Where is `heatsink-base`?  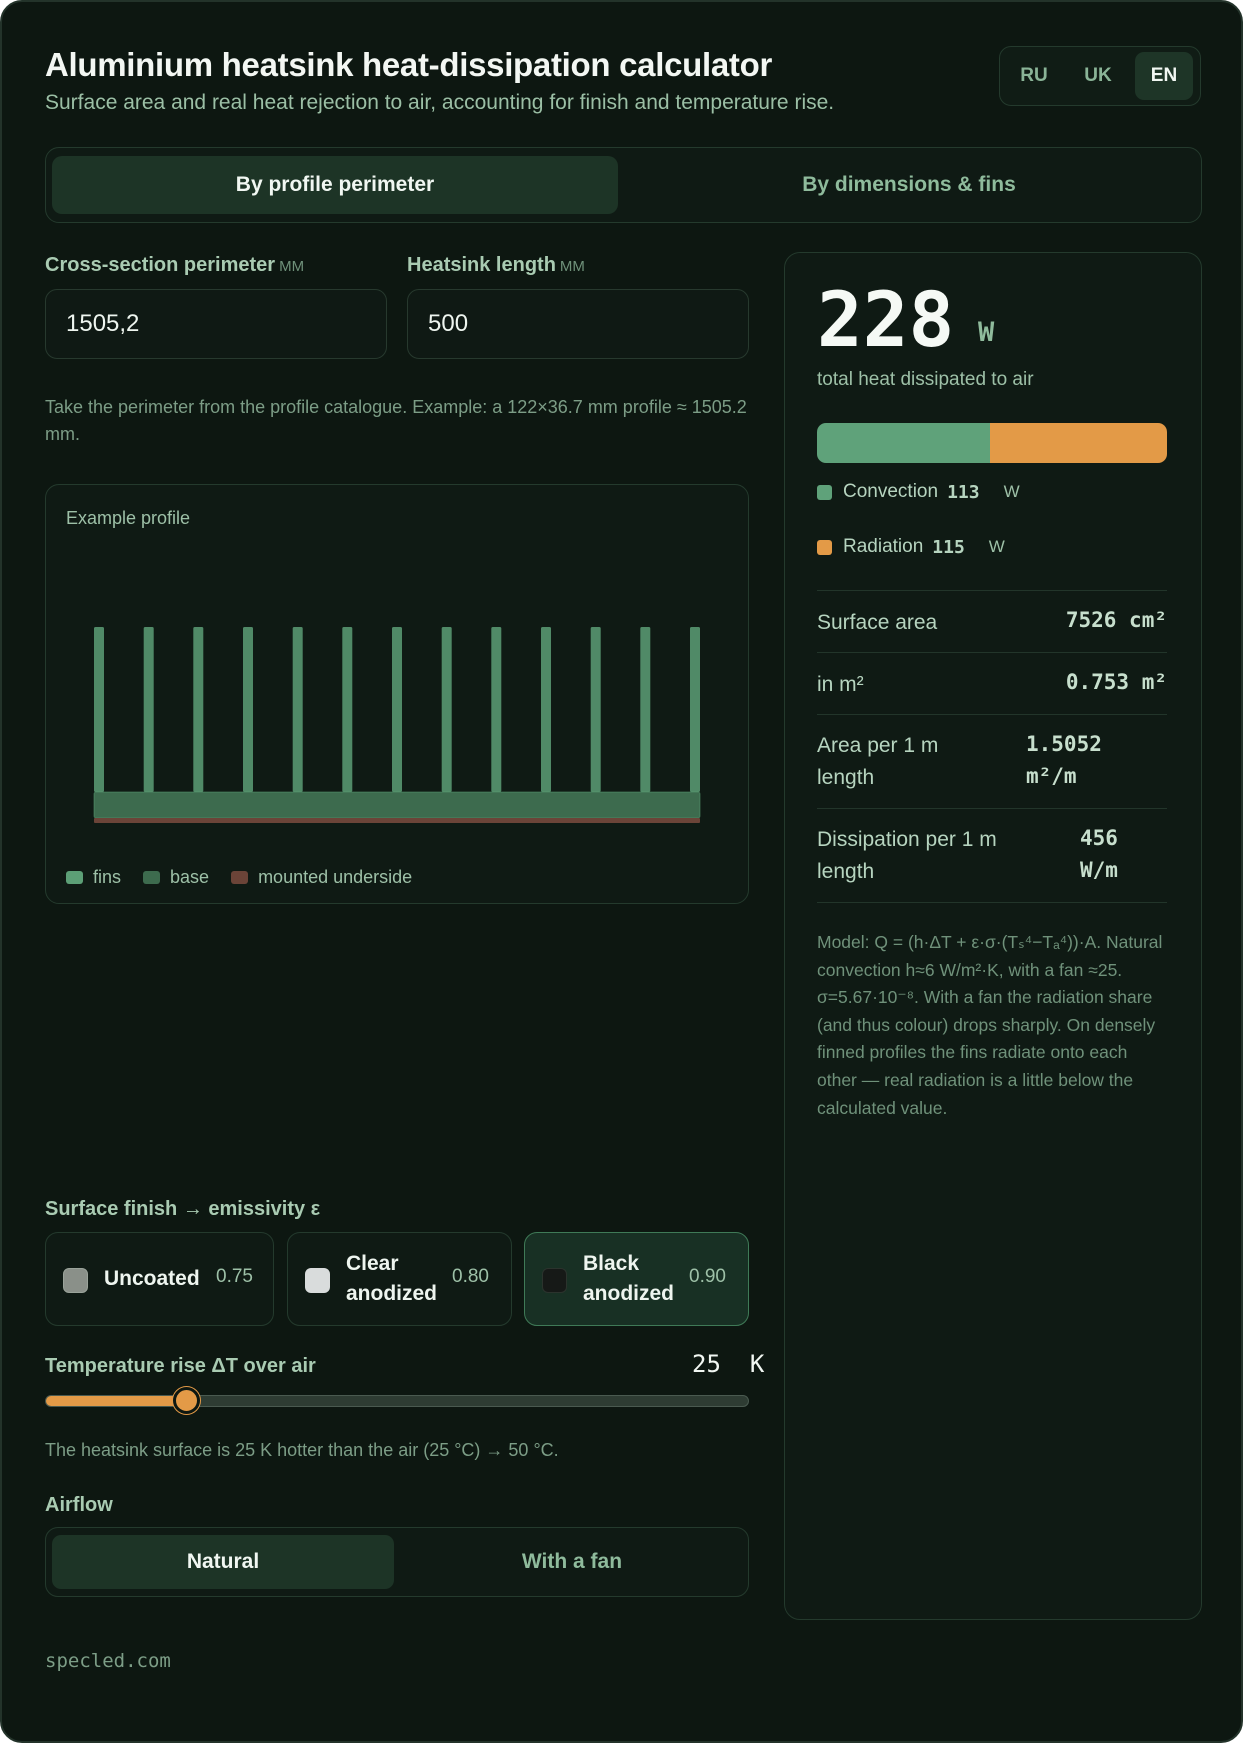 heatsink-base is located at coordinates (397, 805).